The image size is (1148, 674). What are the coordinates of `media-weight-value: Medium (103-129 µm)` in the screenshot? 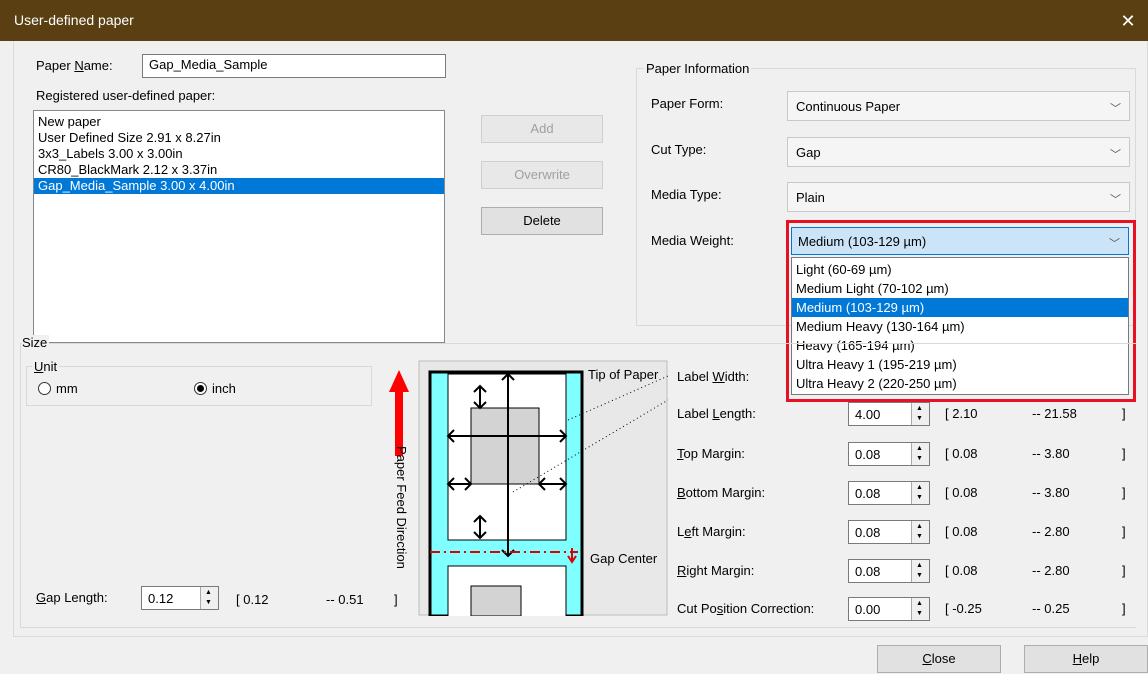 It's located at (862, 241).